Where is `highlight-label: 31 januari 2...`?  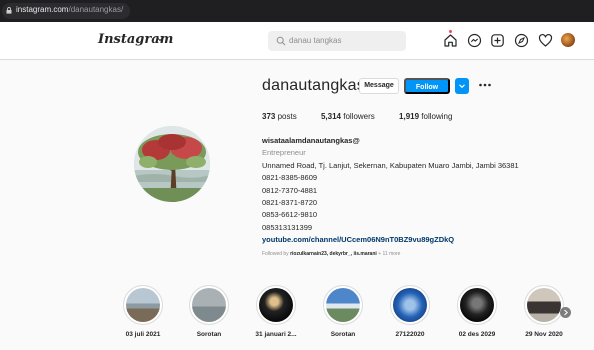
highlight-label: 31 januari 2... is located at coordinates (276, 334).